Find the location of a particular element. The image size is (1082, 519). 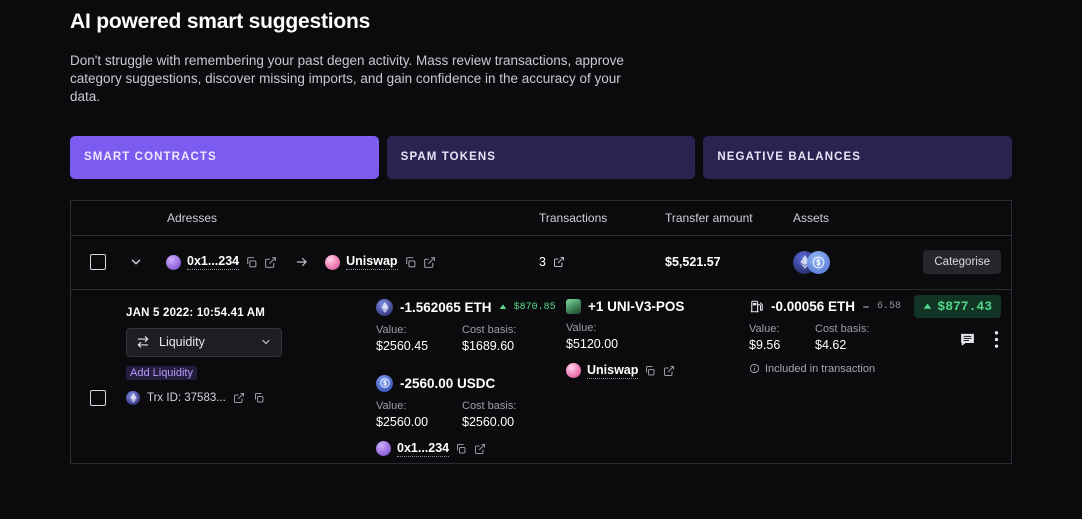

asset-usdc-cost-basis: $2560.00 is located at coordinates (488, 421).